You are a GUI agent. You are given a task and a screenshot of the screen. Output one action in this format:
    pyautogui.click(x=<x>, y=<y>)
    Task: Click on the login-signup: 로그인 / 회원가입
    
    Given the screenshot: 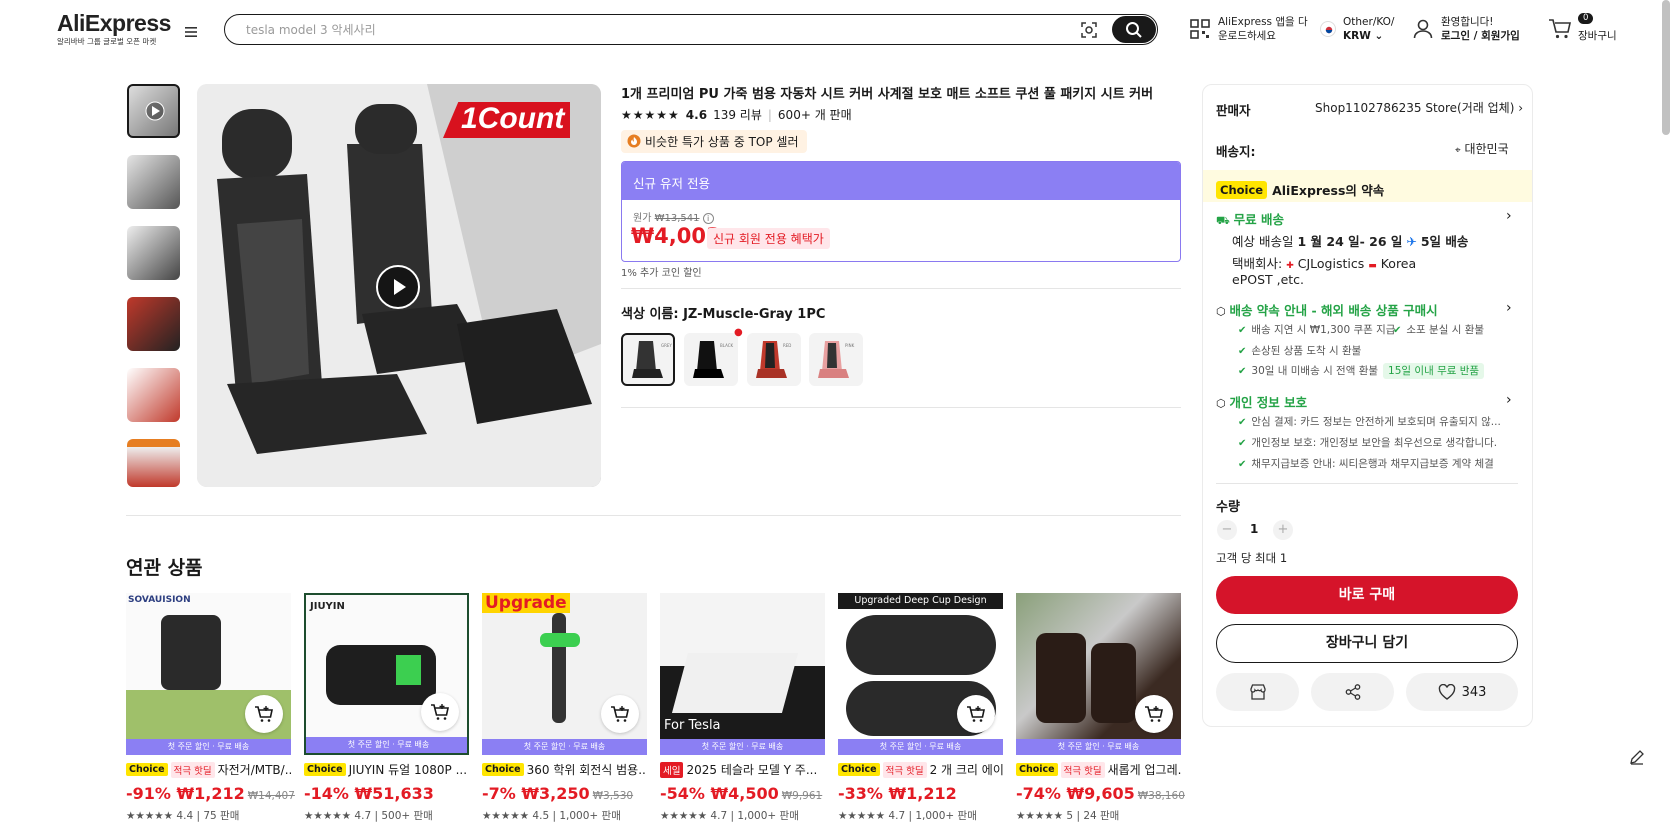 What is the action you would take?
    pyautogui.click(x=1480, y=36)
    